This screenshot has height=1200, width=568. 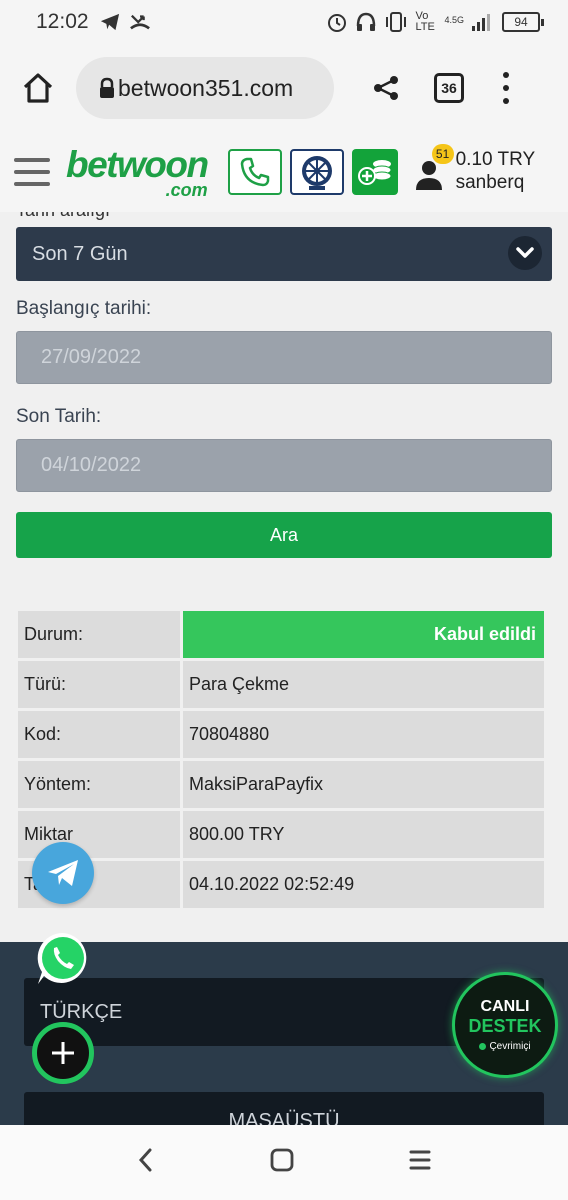 I want to click on home-nav-button, so click(x=282, y=1162).